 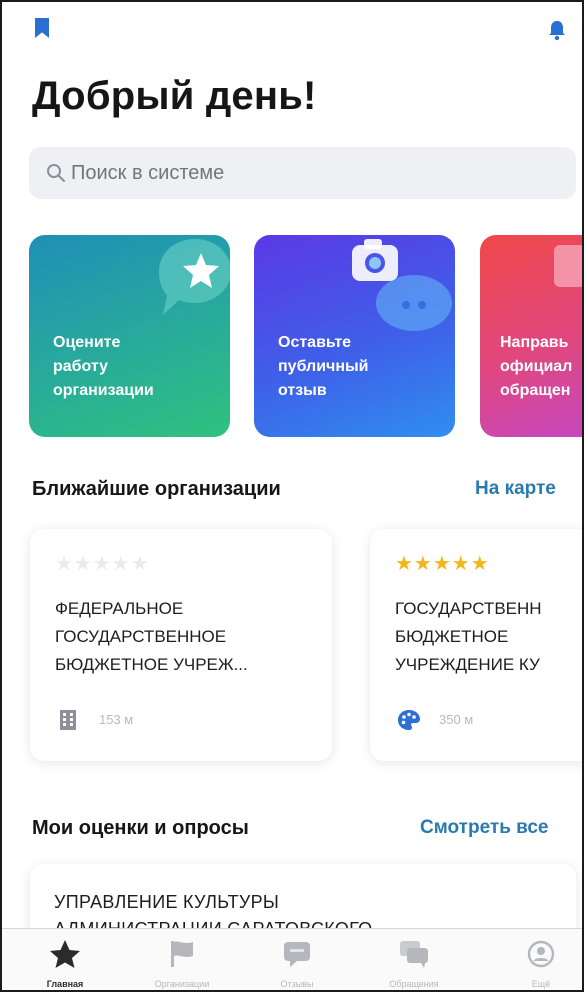 I want to click on see-all-link: Смотреть все, so click(x=484, y=828).